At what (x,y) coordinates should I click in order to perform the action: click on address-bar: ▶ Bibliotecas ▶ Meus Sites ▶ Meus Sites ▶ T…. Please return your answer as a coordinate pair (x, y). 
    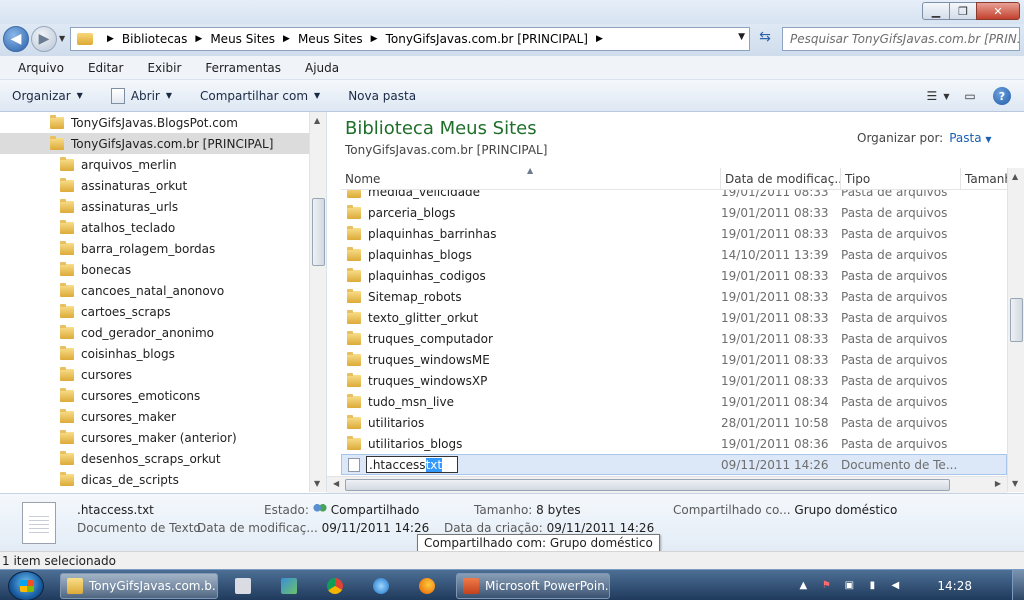
    Looking at the image, I should click on (410, 39).